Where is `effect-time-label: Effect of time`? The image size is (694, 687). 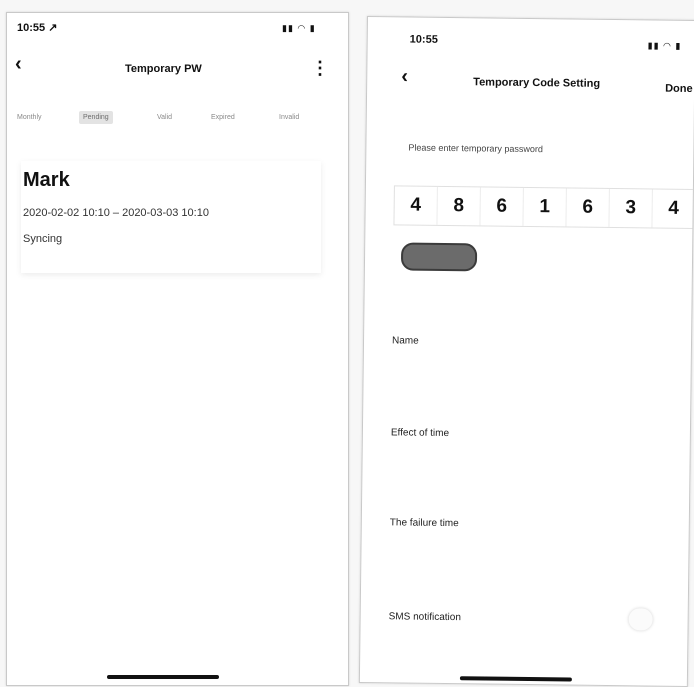 effect-time-label: Effect of time is located at coordinates (420, 433).